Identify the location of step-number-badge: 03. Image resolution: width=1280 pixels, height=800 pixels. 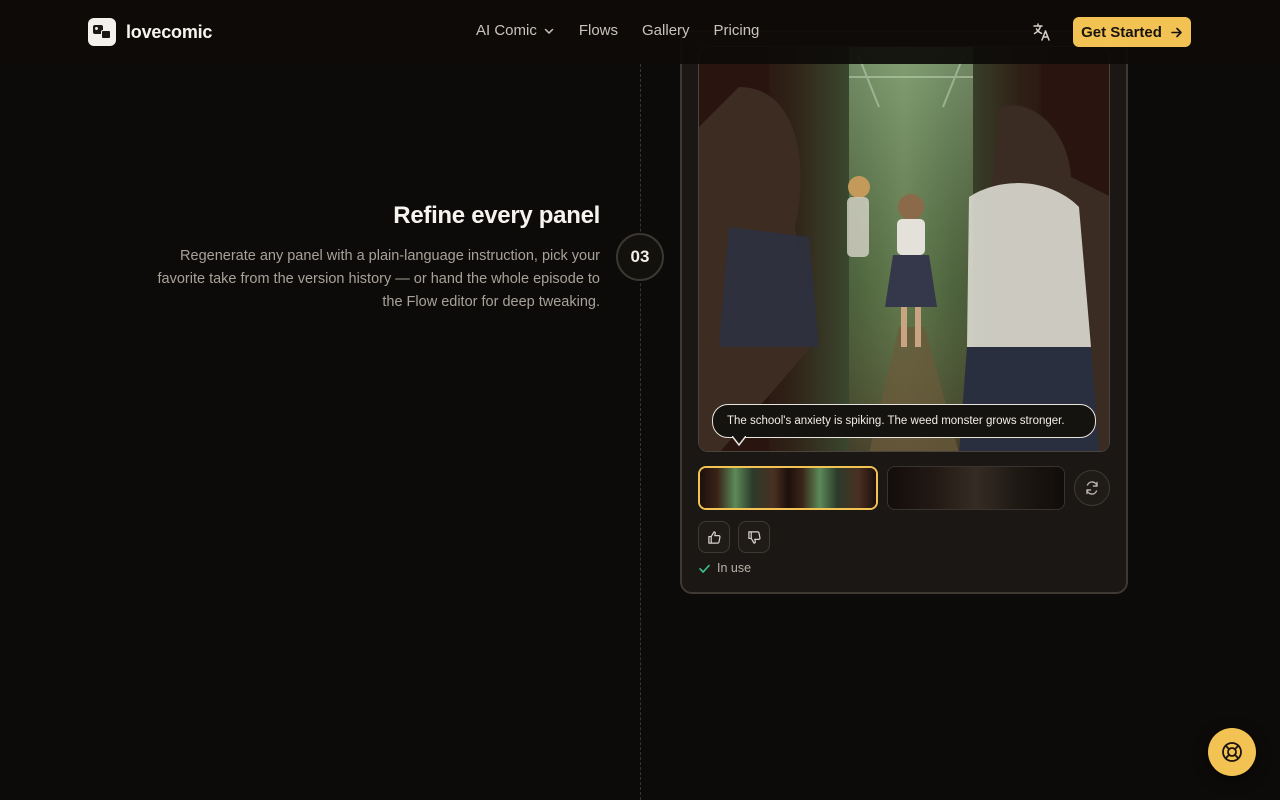
(640, 257).